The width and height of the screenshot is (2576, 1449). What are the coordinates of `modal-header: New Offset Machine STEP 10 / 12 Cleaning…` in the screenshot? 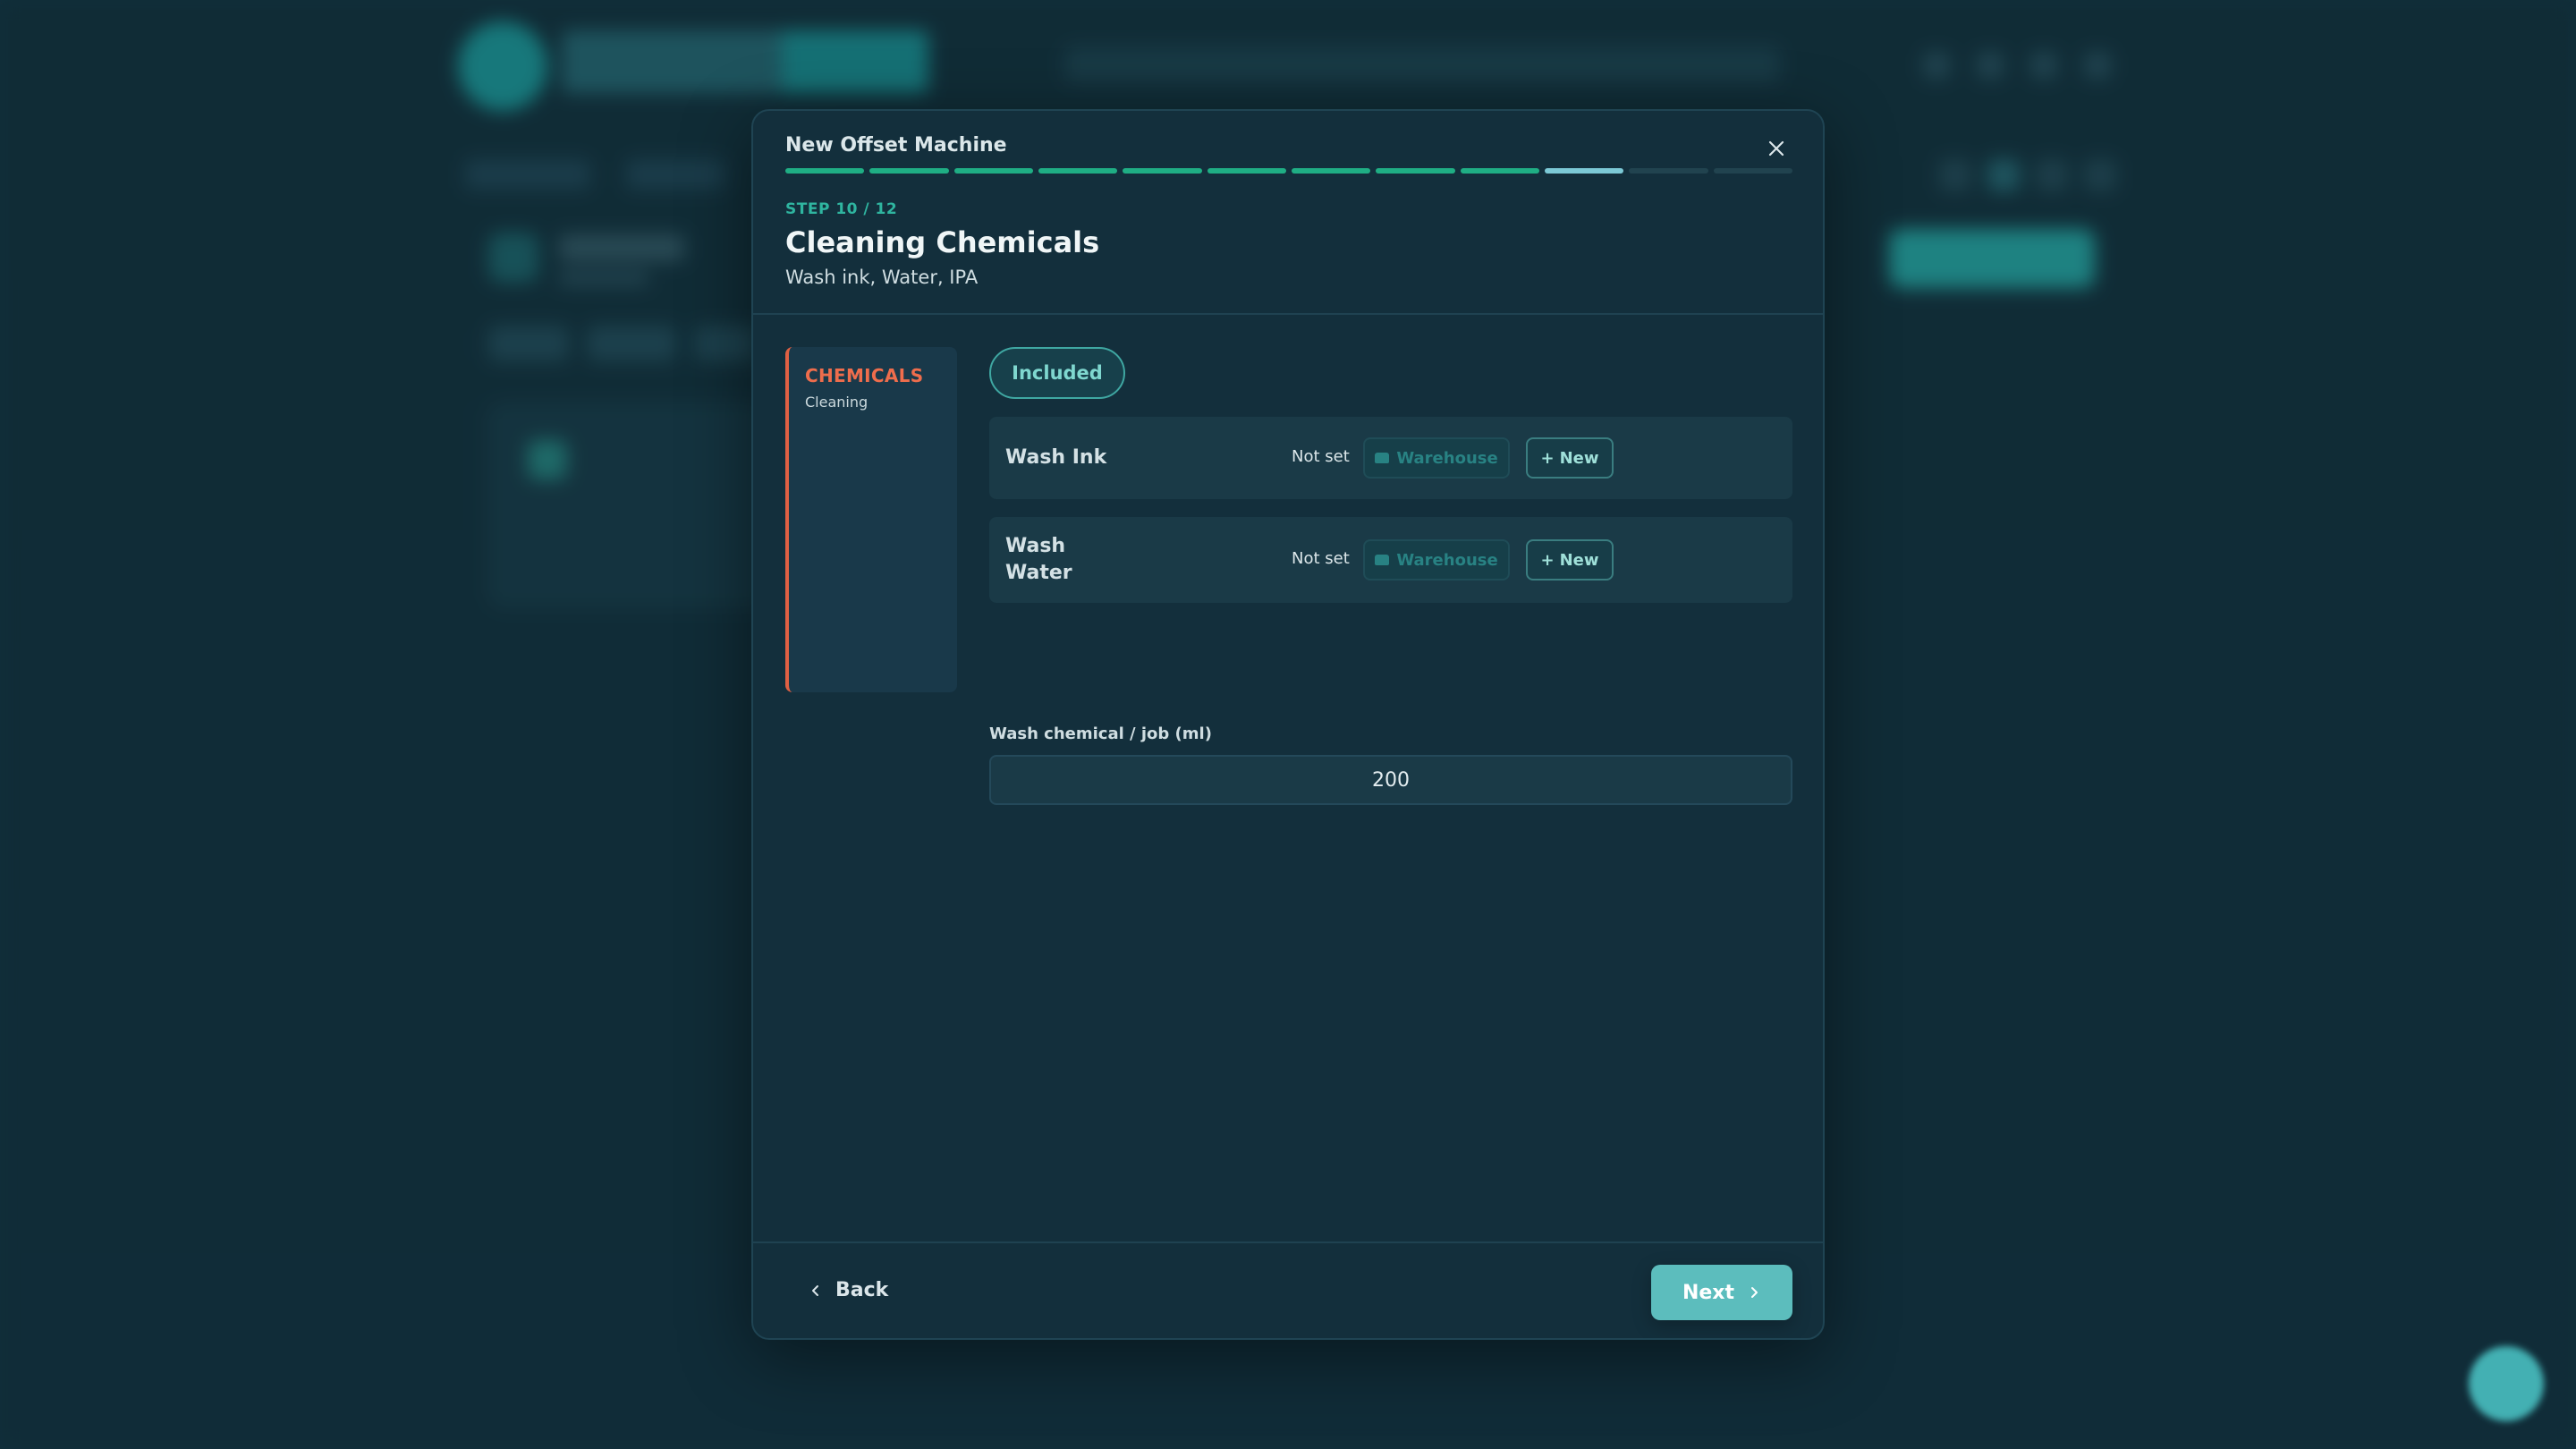 It's located at (1288, 213).